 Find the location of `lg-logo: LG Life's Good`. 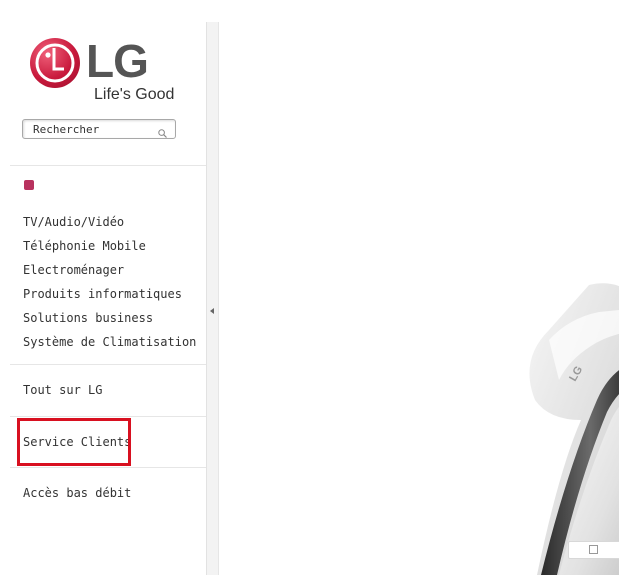

lg-logo: LG Life's Good is located at coordinates (105, 71).